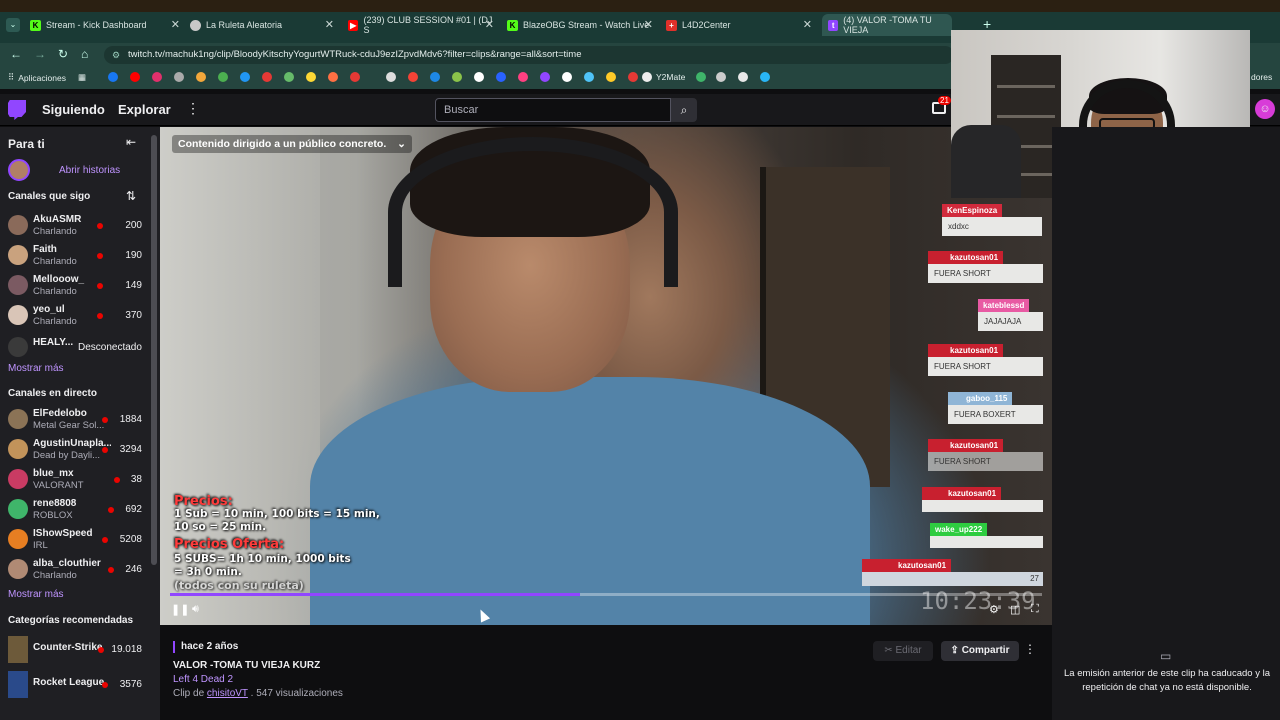  Describe the element at coordinates (63, 54) in the screenshot. I see `reload-icon: ↻` at that location.